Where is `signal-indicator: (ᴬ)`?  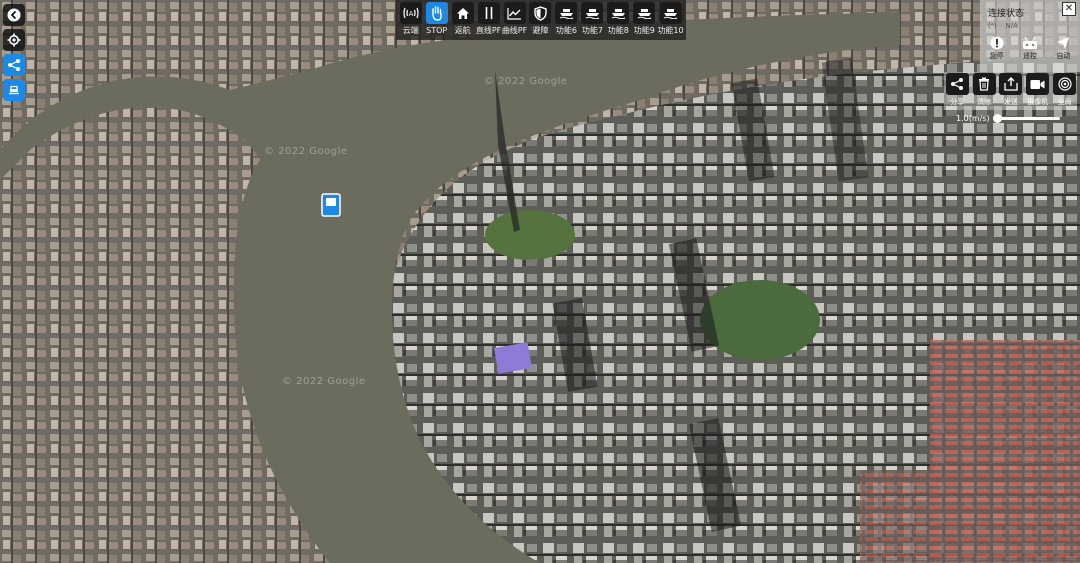
signal-indicator: (ᴬ) is located at coordinates (992, 26).